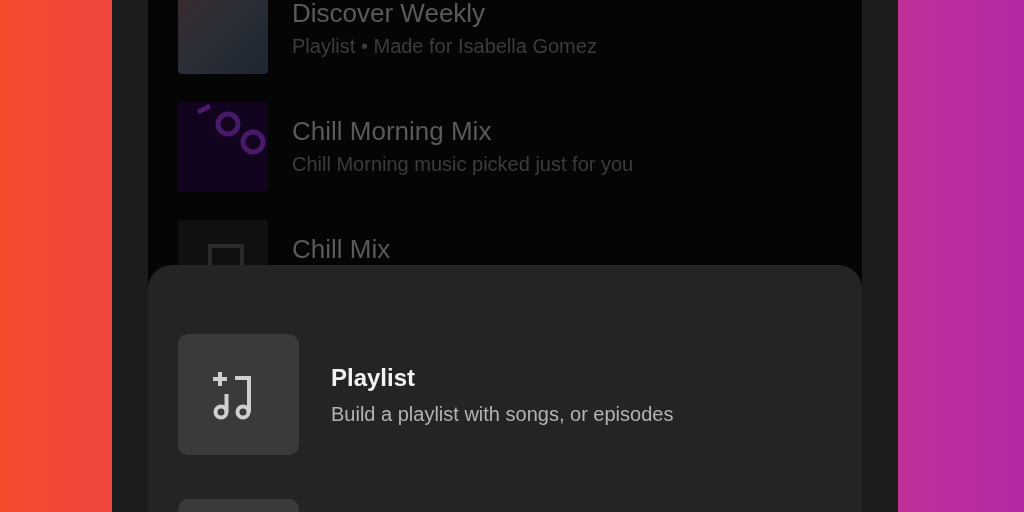  What do you see at coordinates (463, 131) in the screenshot?
I see `library-item-title: Chill Morning Mix` at bounding box center [463, 131].